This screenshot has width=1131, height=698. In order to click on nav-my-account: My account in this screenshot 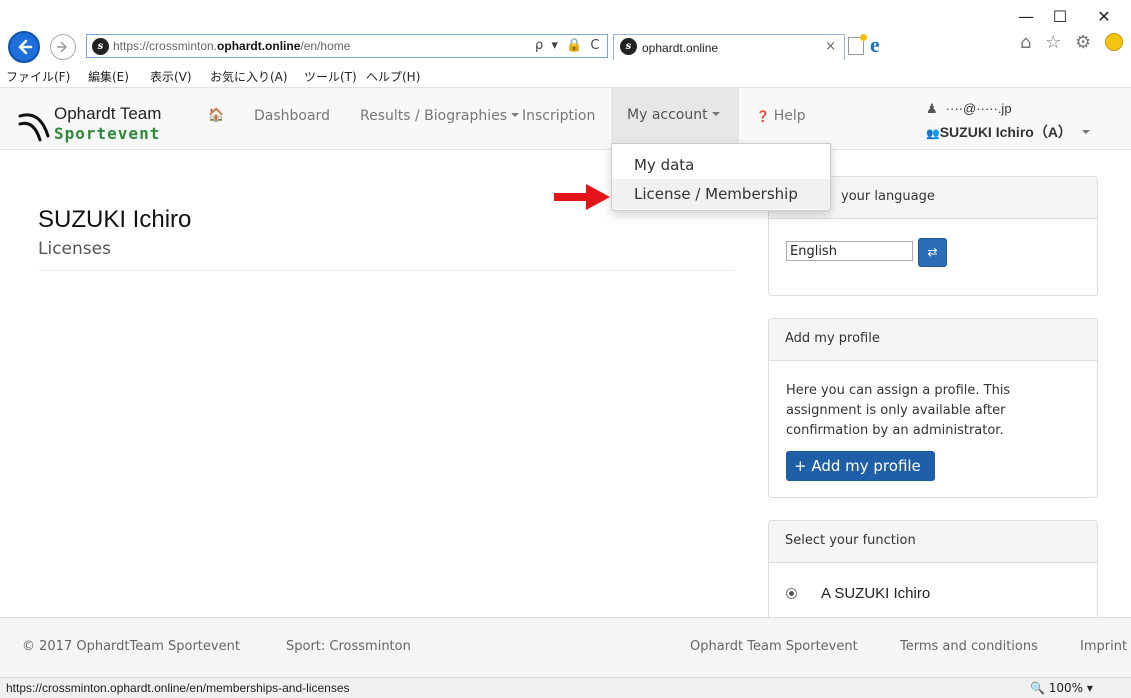, I will do `click(675, 115)`.